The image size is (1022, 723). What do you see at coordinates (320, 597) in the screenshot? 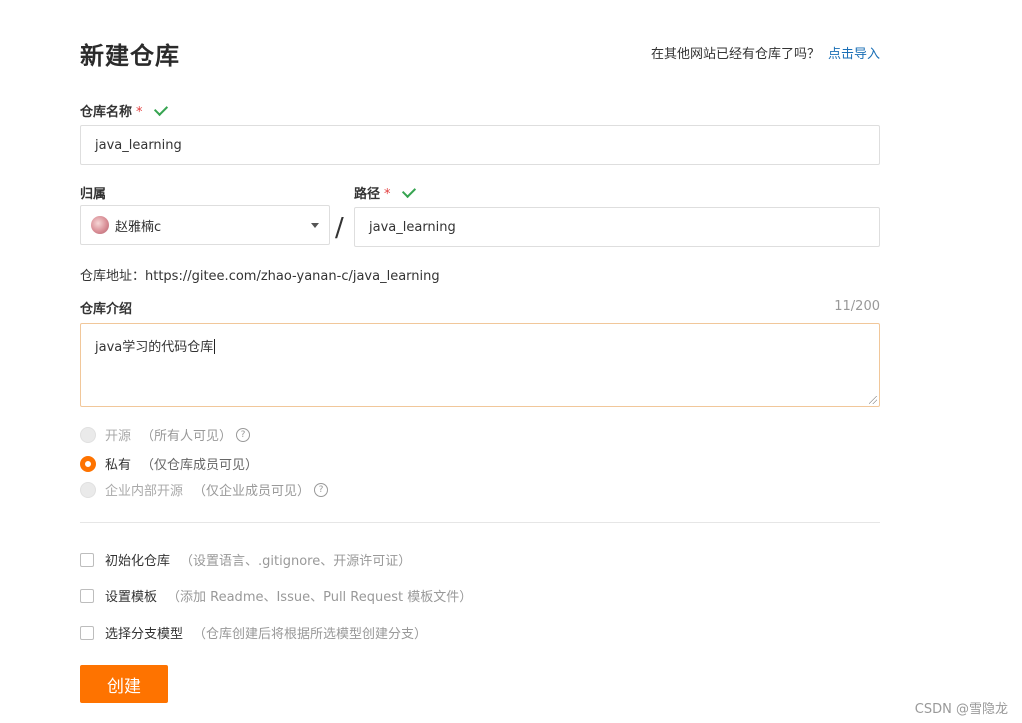
I see `option-hint: （添加 Readme、Issue、Pull Request 模板文件）` at bounding box center [320, 597].